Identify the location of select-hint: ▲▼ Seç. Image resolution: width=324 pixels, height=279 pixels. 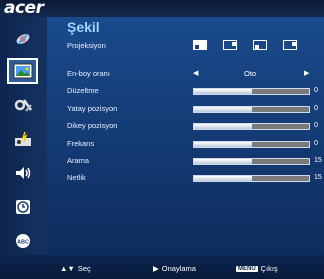
(75, 268).